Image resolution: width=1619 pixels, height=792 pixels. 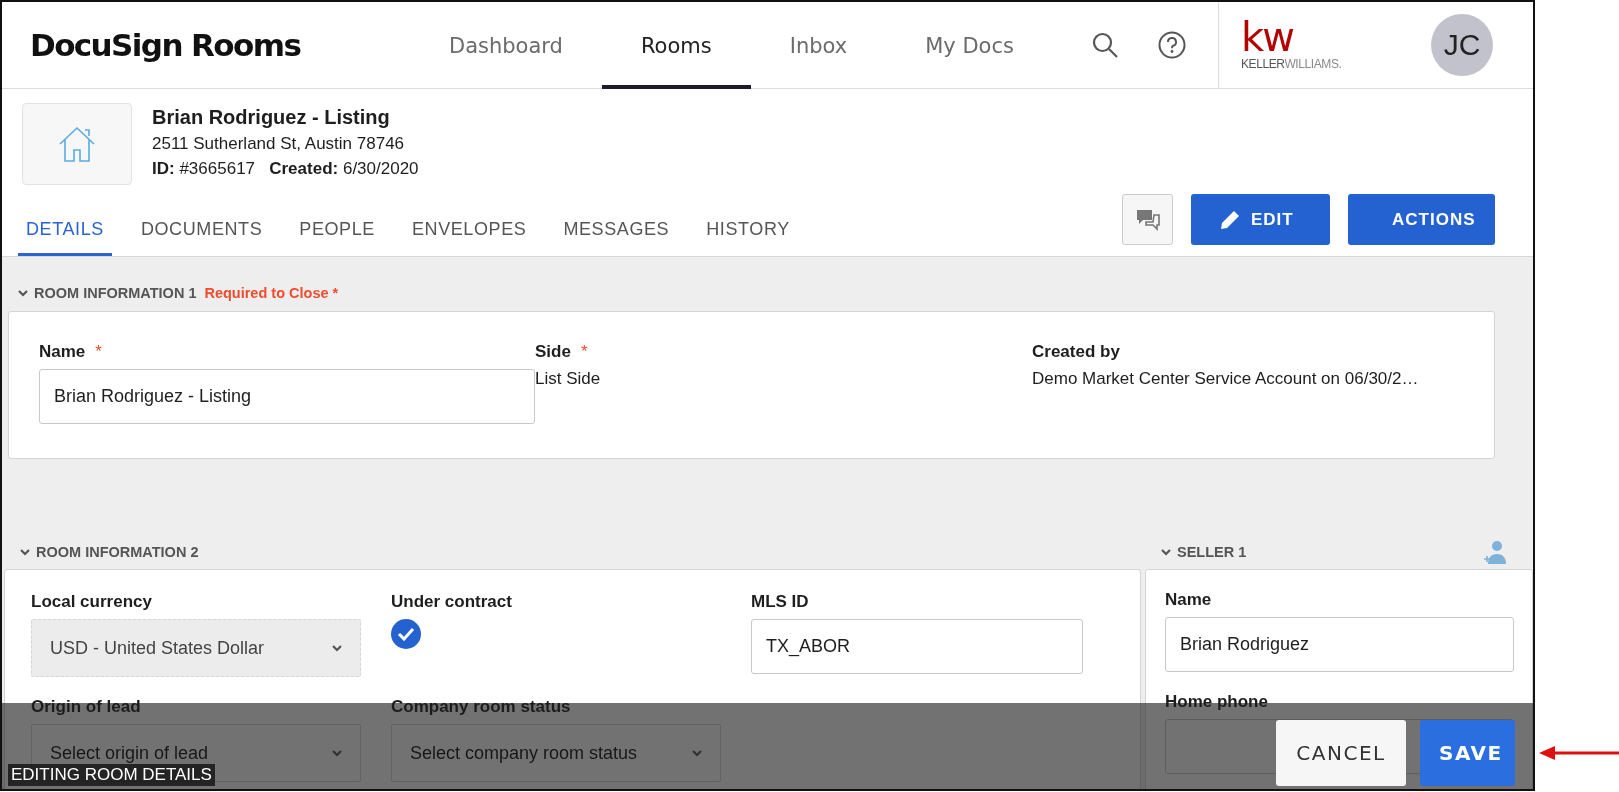 What do you see at coordinates (304, 168) in the screenshot?
I see `created-label: Created:` at bounding box center [304, 168].